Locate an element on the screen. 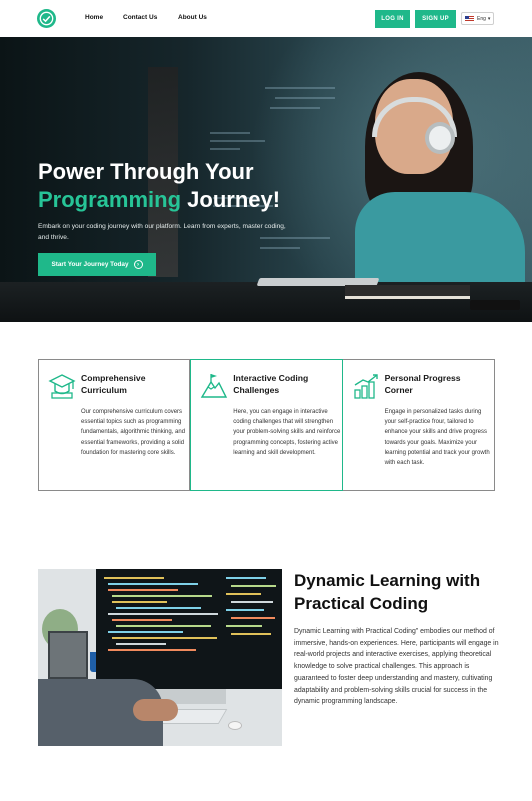 The image size is (532, 801). notebook-icon is located at coordinates (407, 292).